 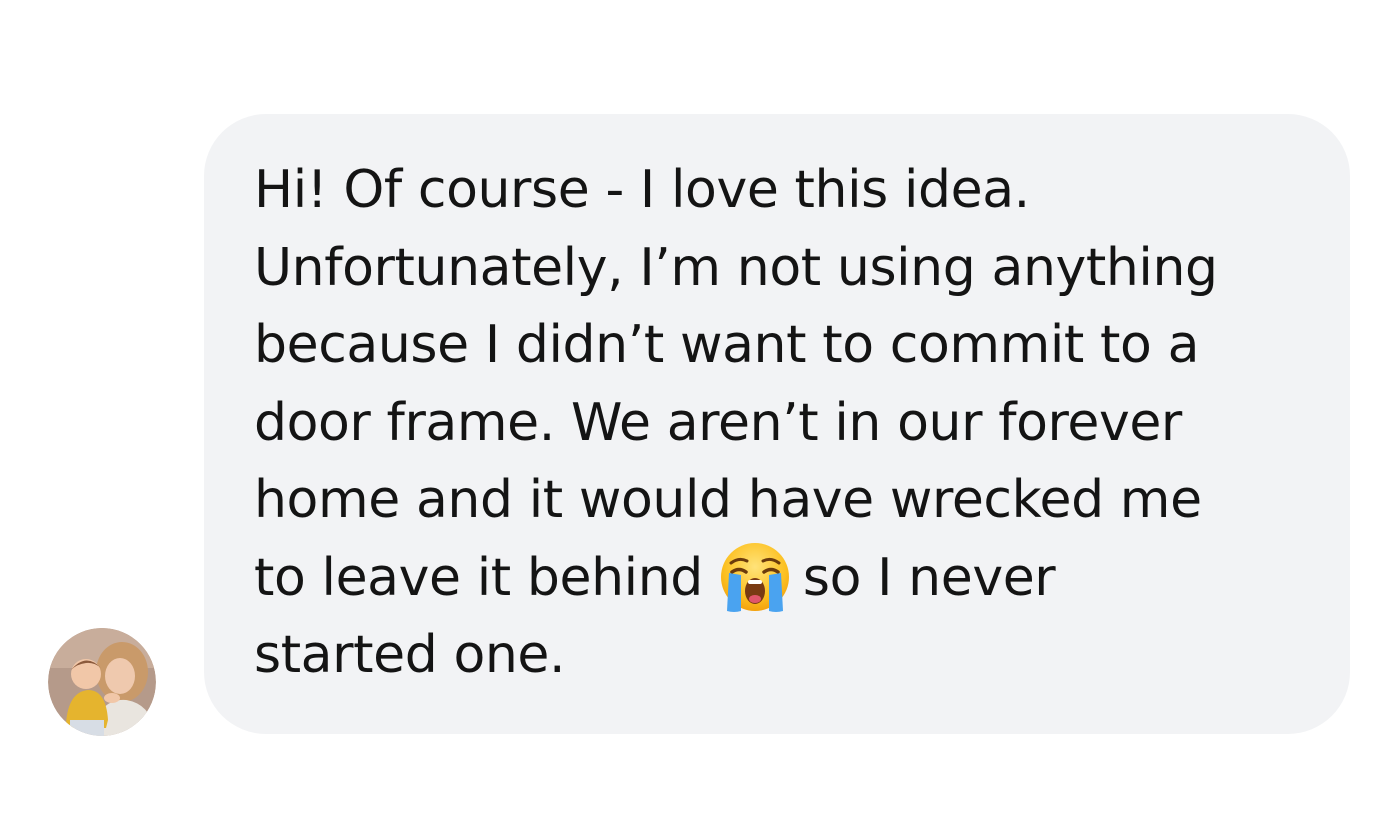 What do you see at coordinates (755, 577) in the screenshot?
I see `loudly-crying-face-icon` at bounding box center [755, 577].